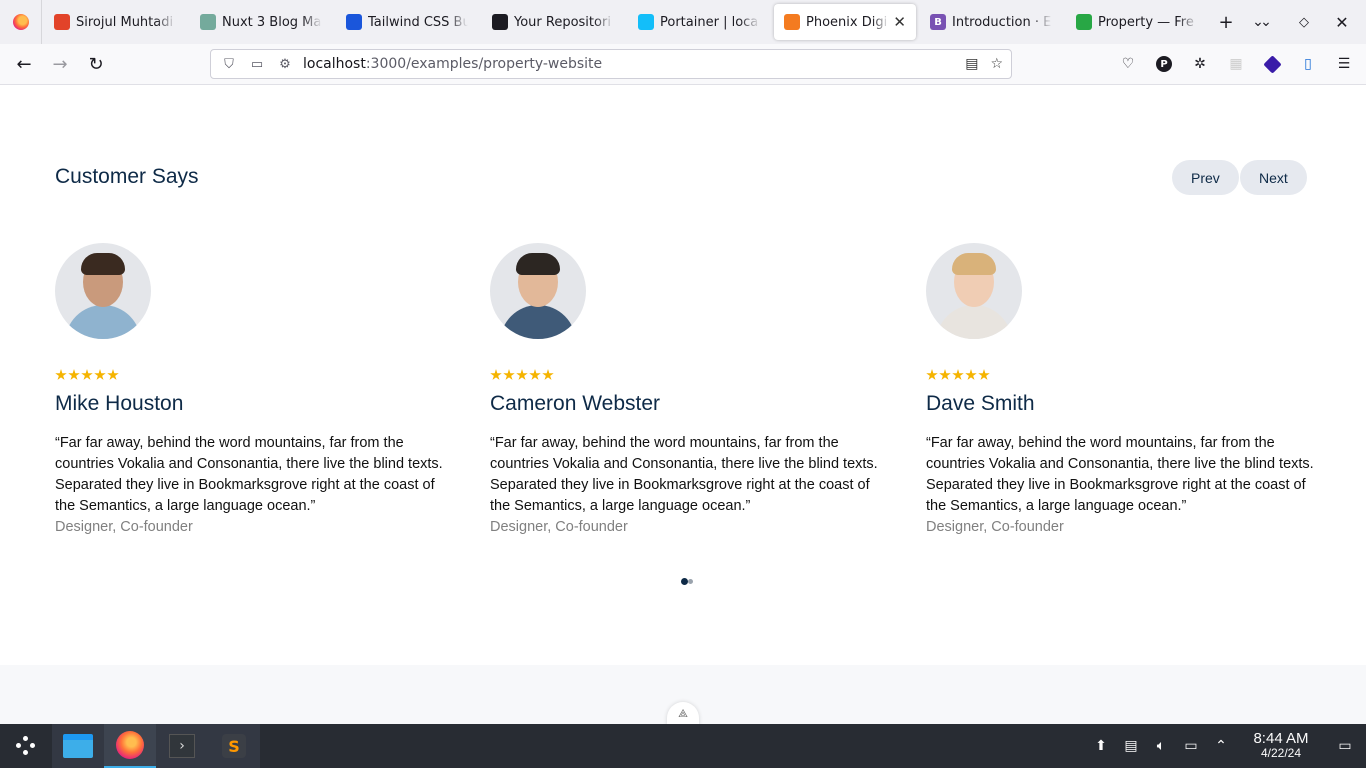  Describe the element at coordinates (229, 64) in the screenshot. I see `shield-icon: ⛉` at that location.